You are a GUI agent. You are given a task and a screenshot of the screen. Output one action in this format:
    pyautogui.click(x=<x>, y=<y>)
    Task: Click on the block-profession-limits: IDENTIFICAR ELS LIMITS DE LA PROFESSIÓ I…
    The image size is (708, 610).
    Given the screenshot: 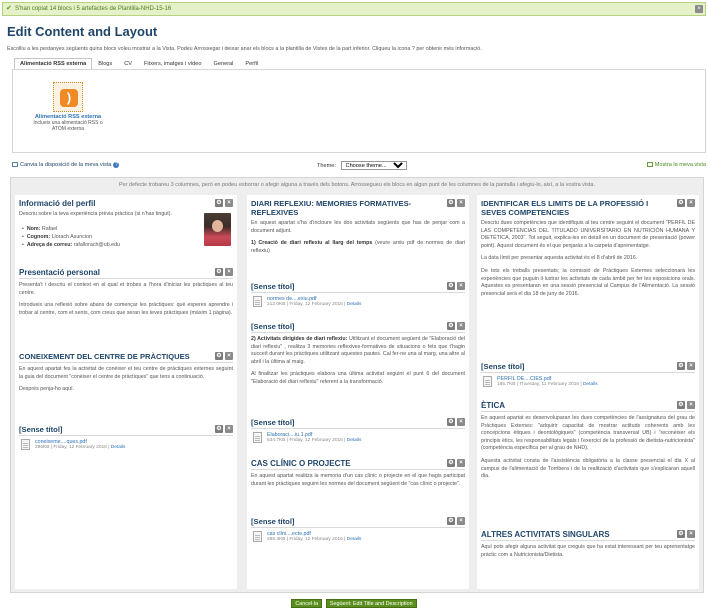 What is the action you would take?
    pyautogui.click(x=588, y=248)
    